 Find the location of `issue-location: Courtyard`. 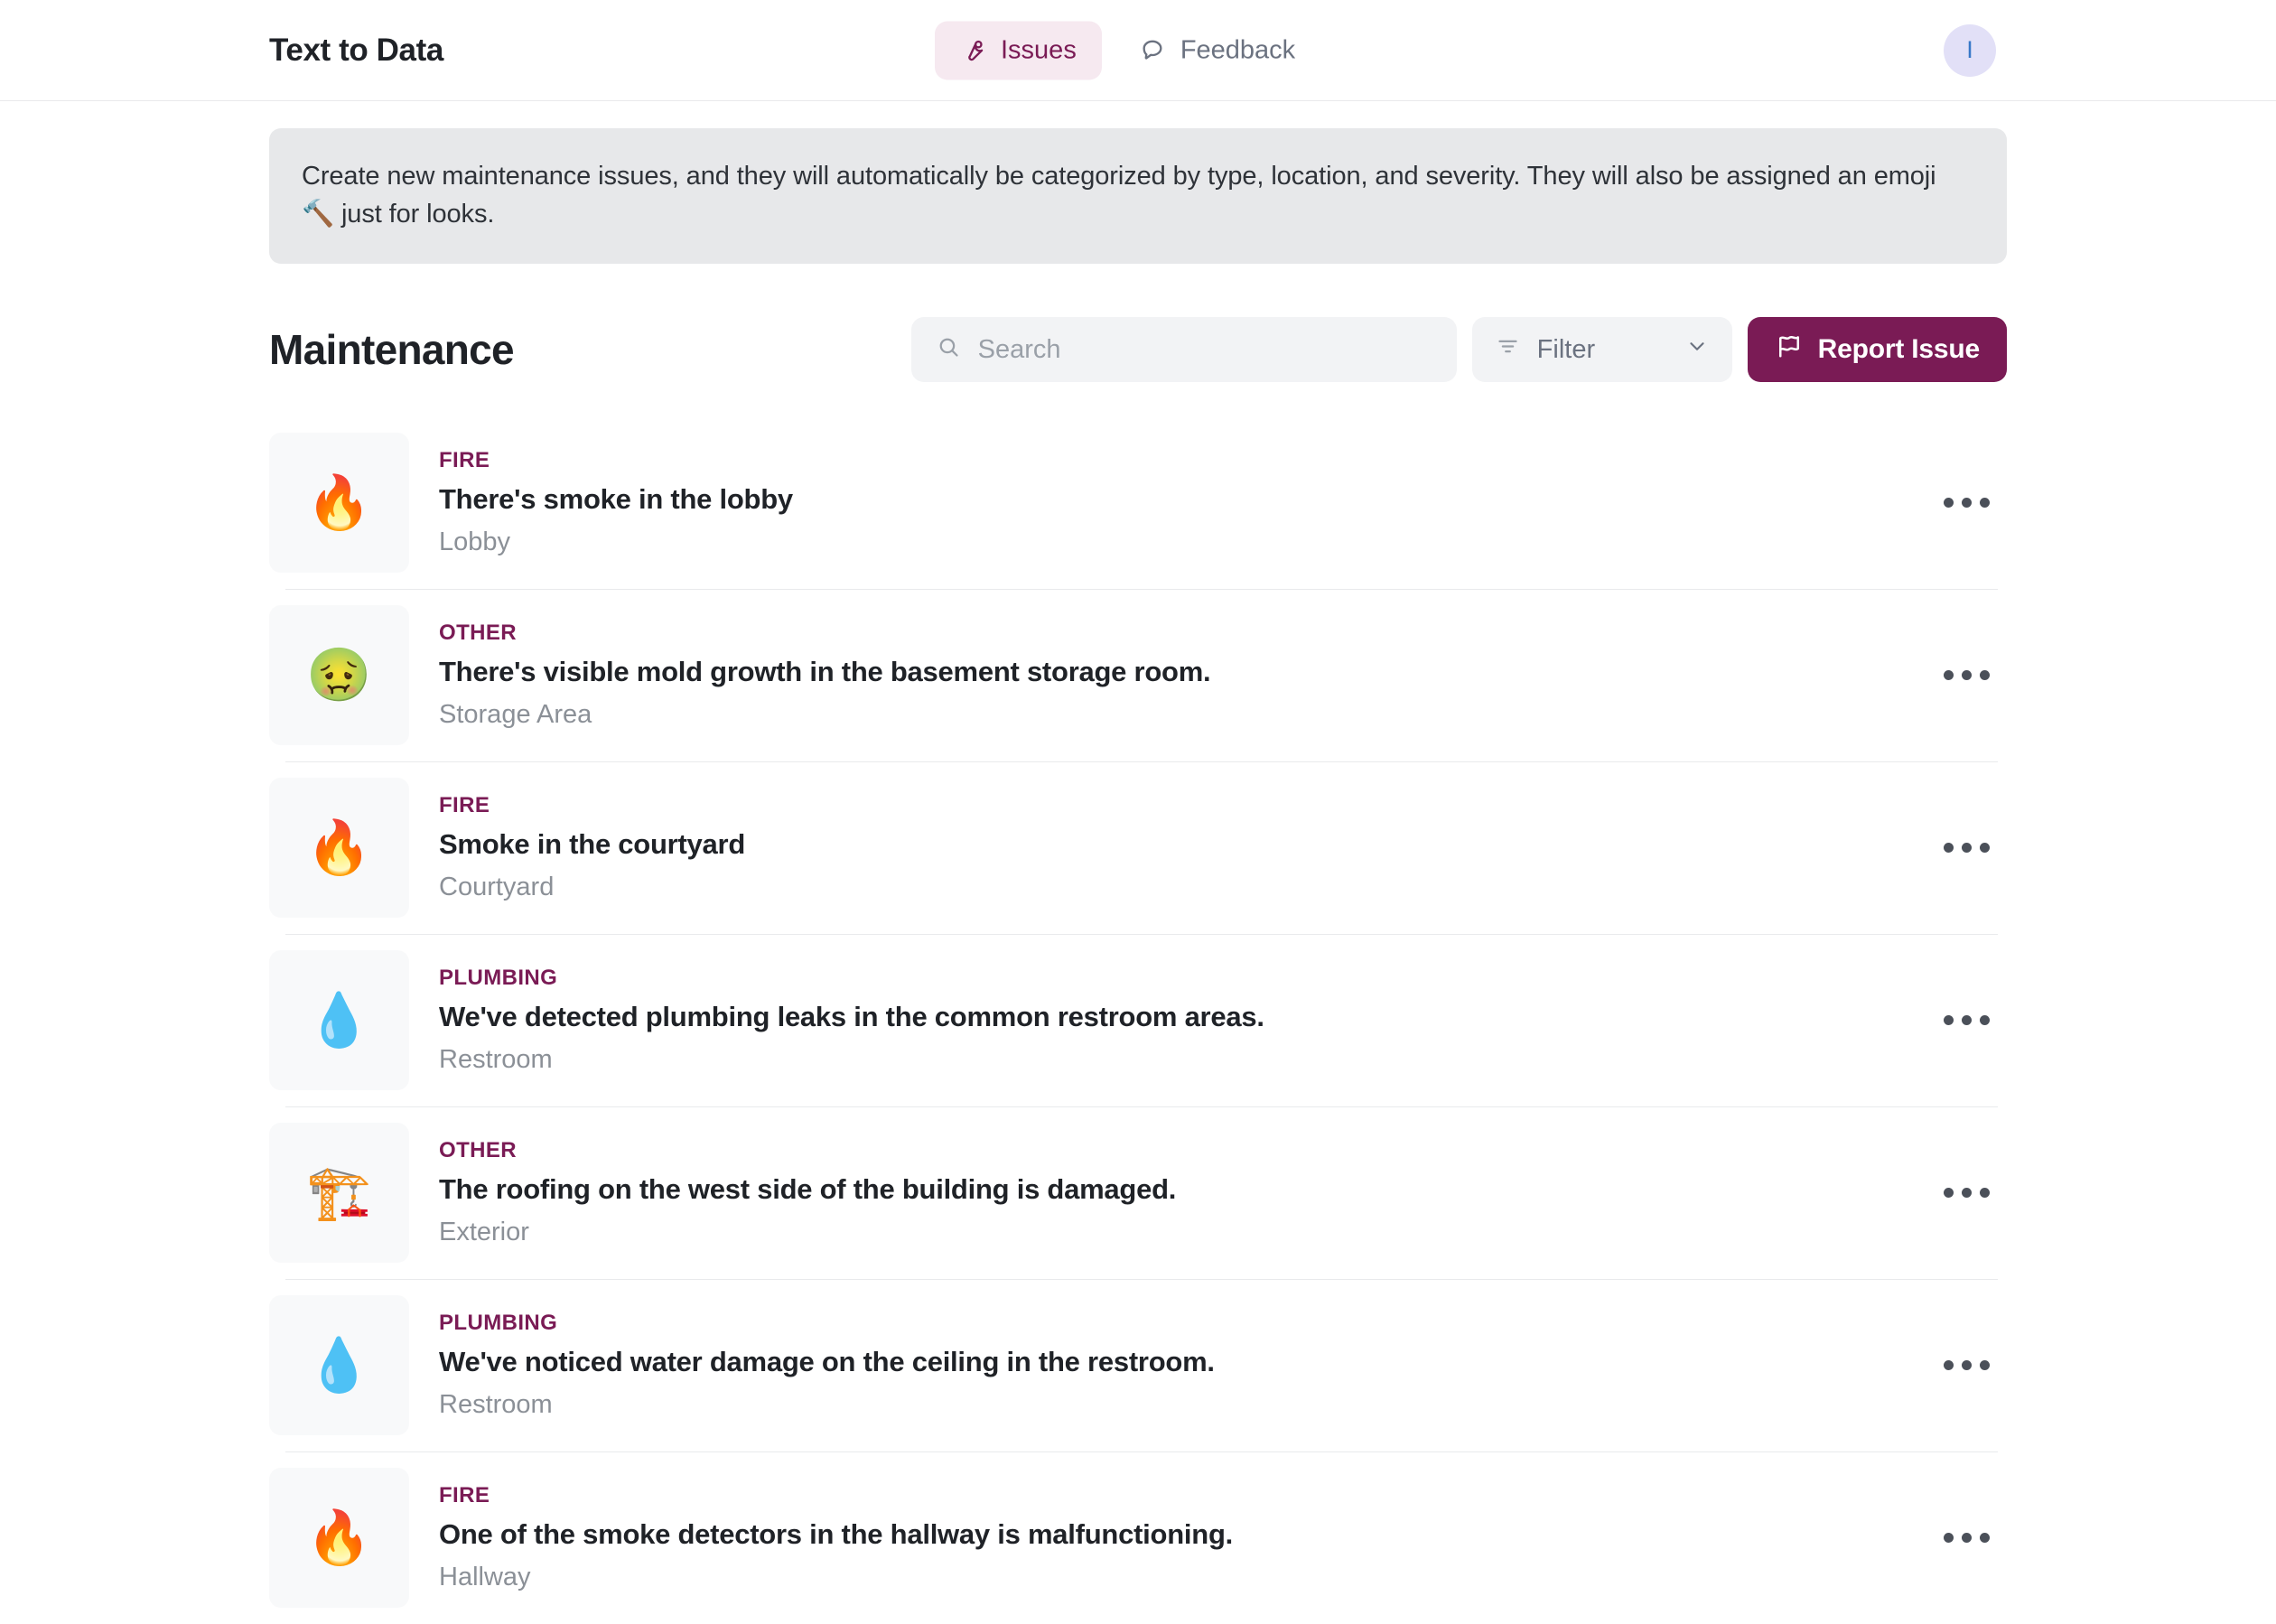

issue-location: Courtyard is located at coordinates (497, 887).